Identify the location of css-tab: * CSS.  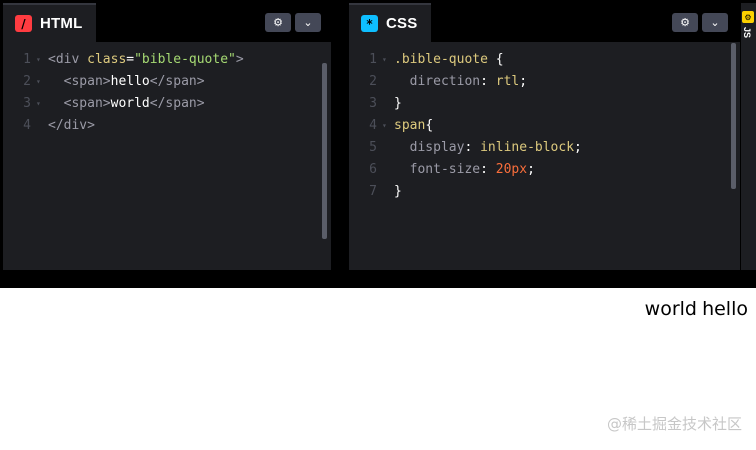
(390, 22).